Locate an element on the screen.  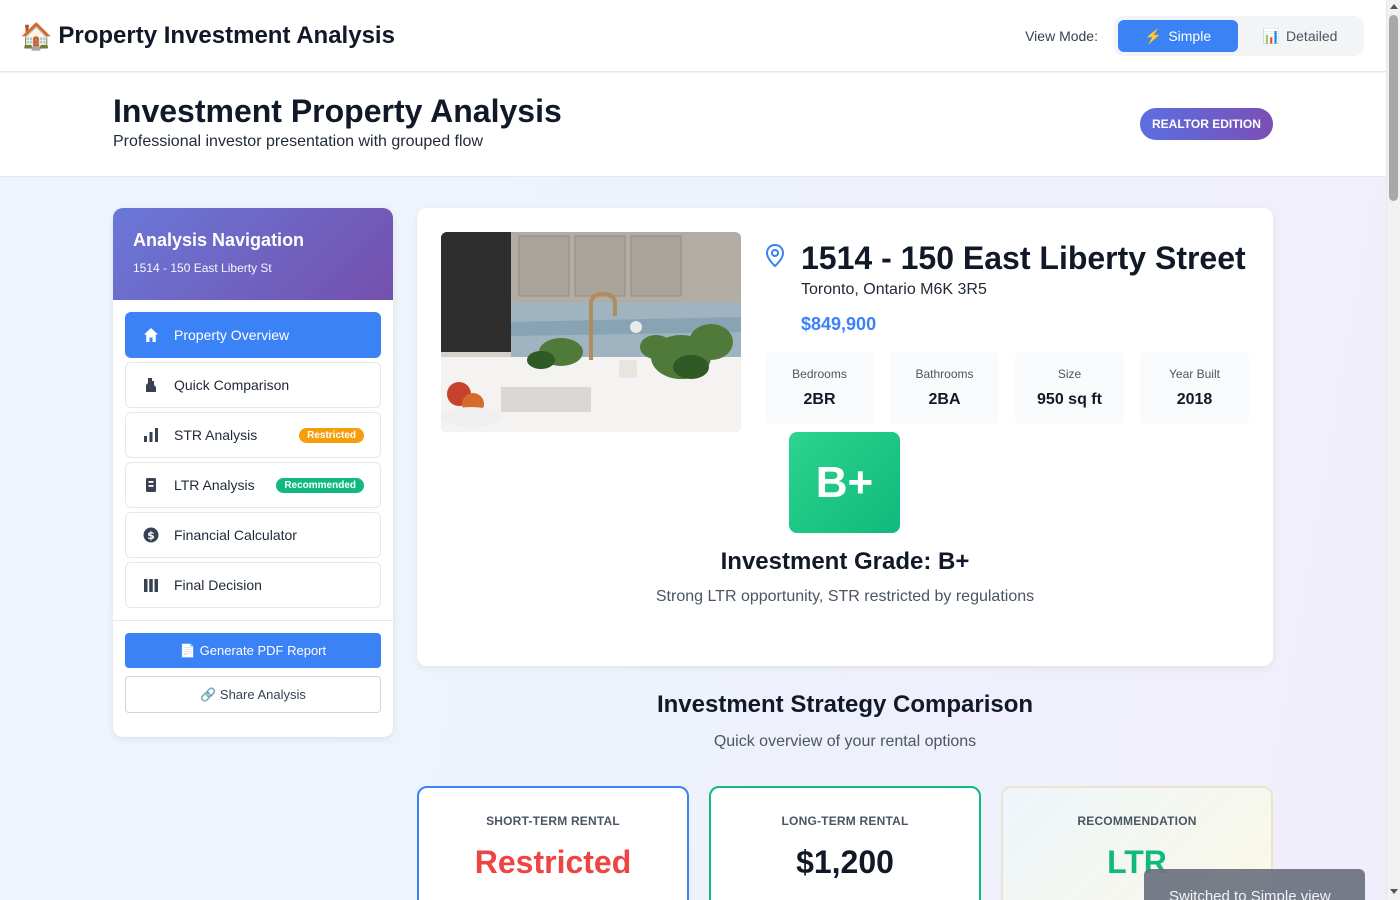
nav-item-quick-comparison: Quick Comparison is located at coordinates (253, 385).